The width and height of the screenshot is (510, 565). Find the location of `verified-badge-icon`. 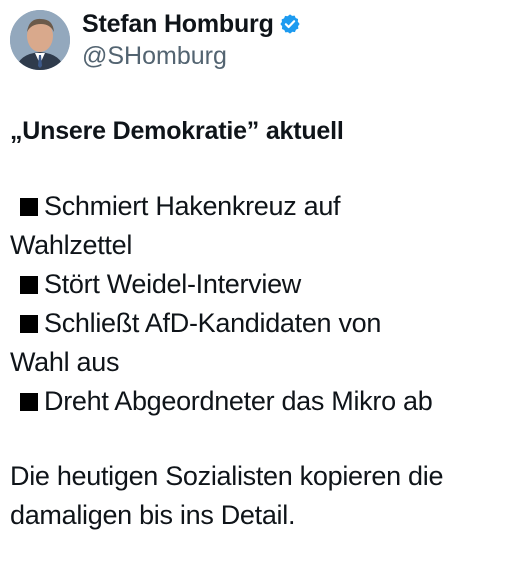

verified-badge-icon is located at coordinates (290, 24).